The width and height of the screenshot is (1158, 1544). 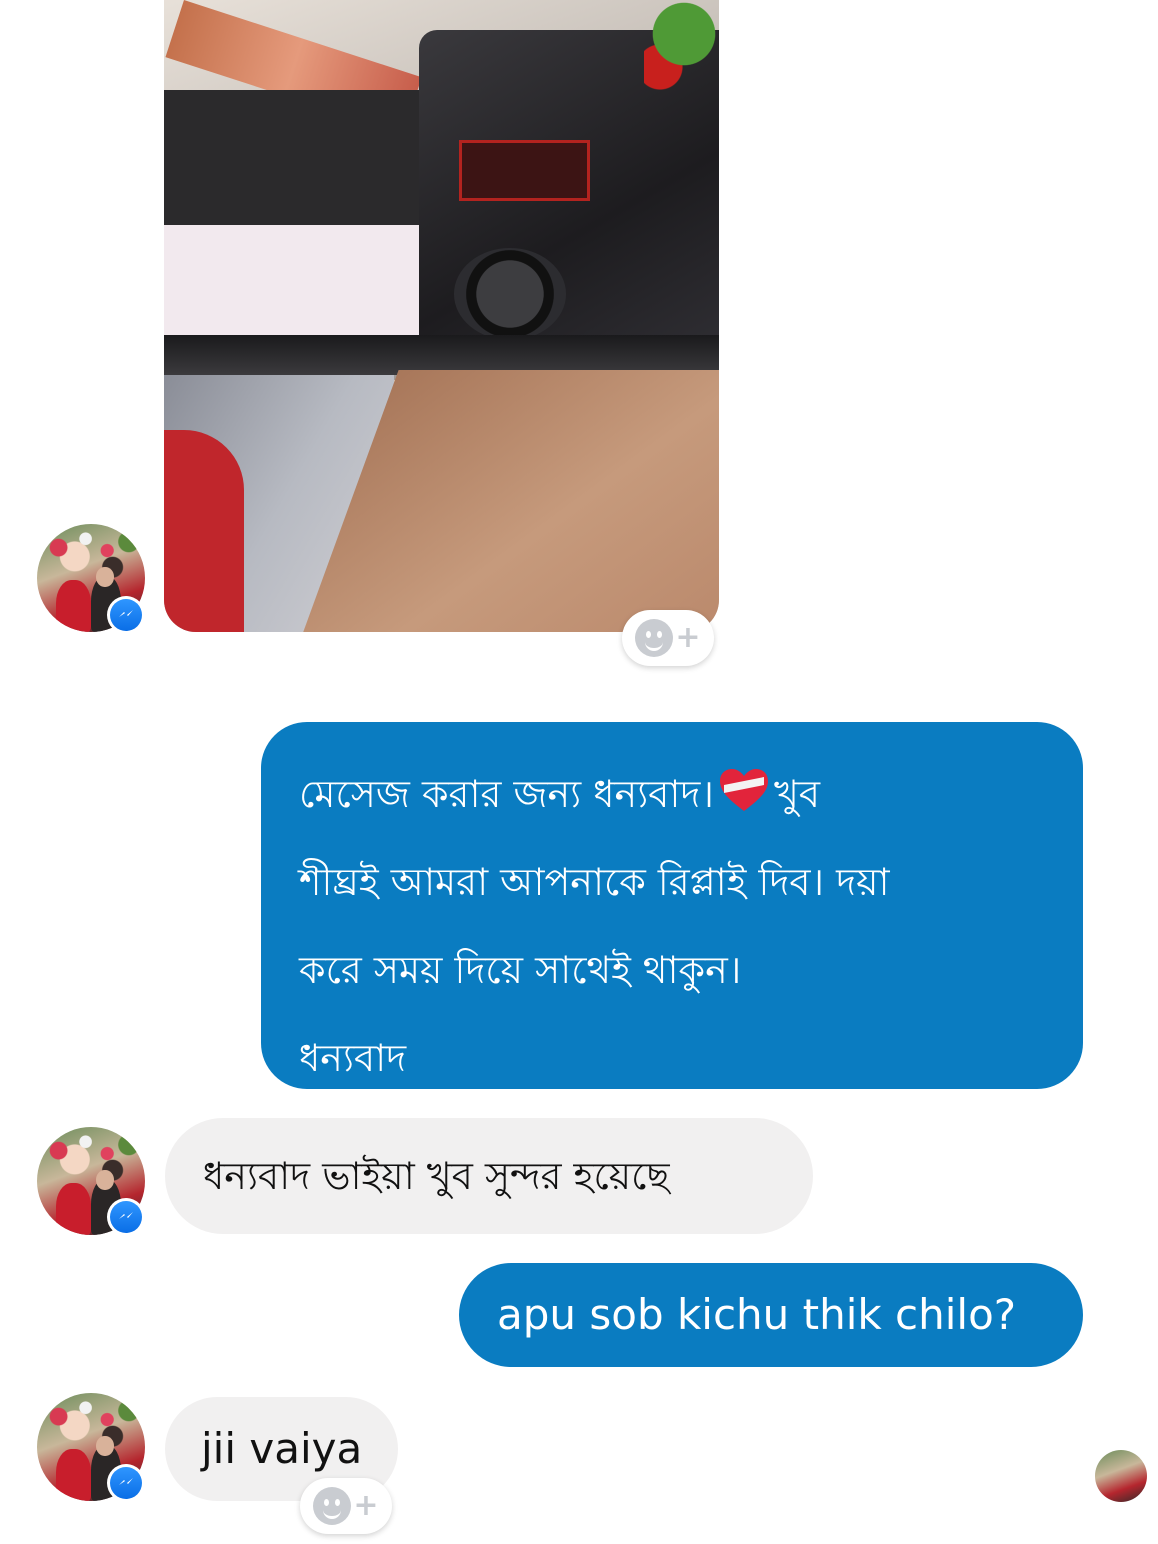 I want to click on message-line: খুব, so click(x=797, y=794).